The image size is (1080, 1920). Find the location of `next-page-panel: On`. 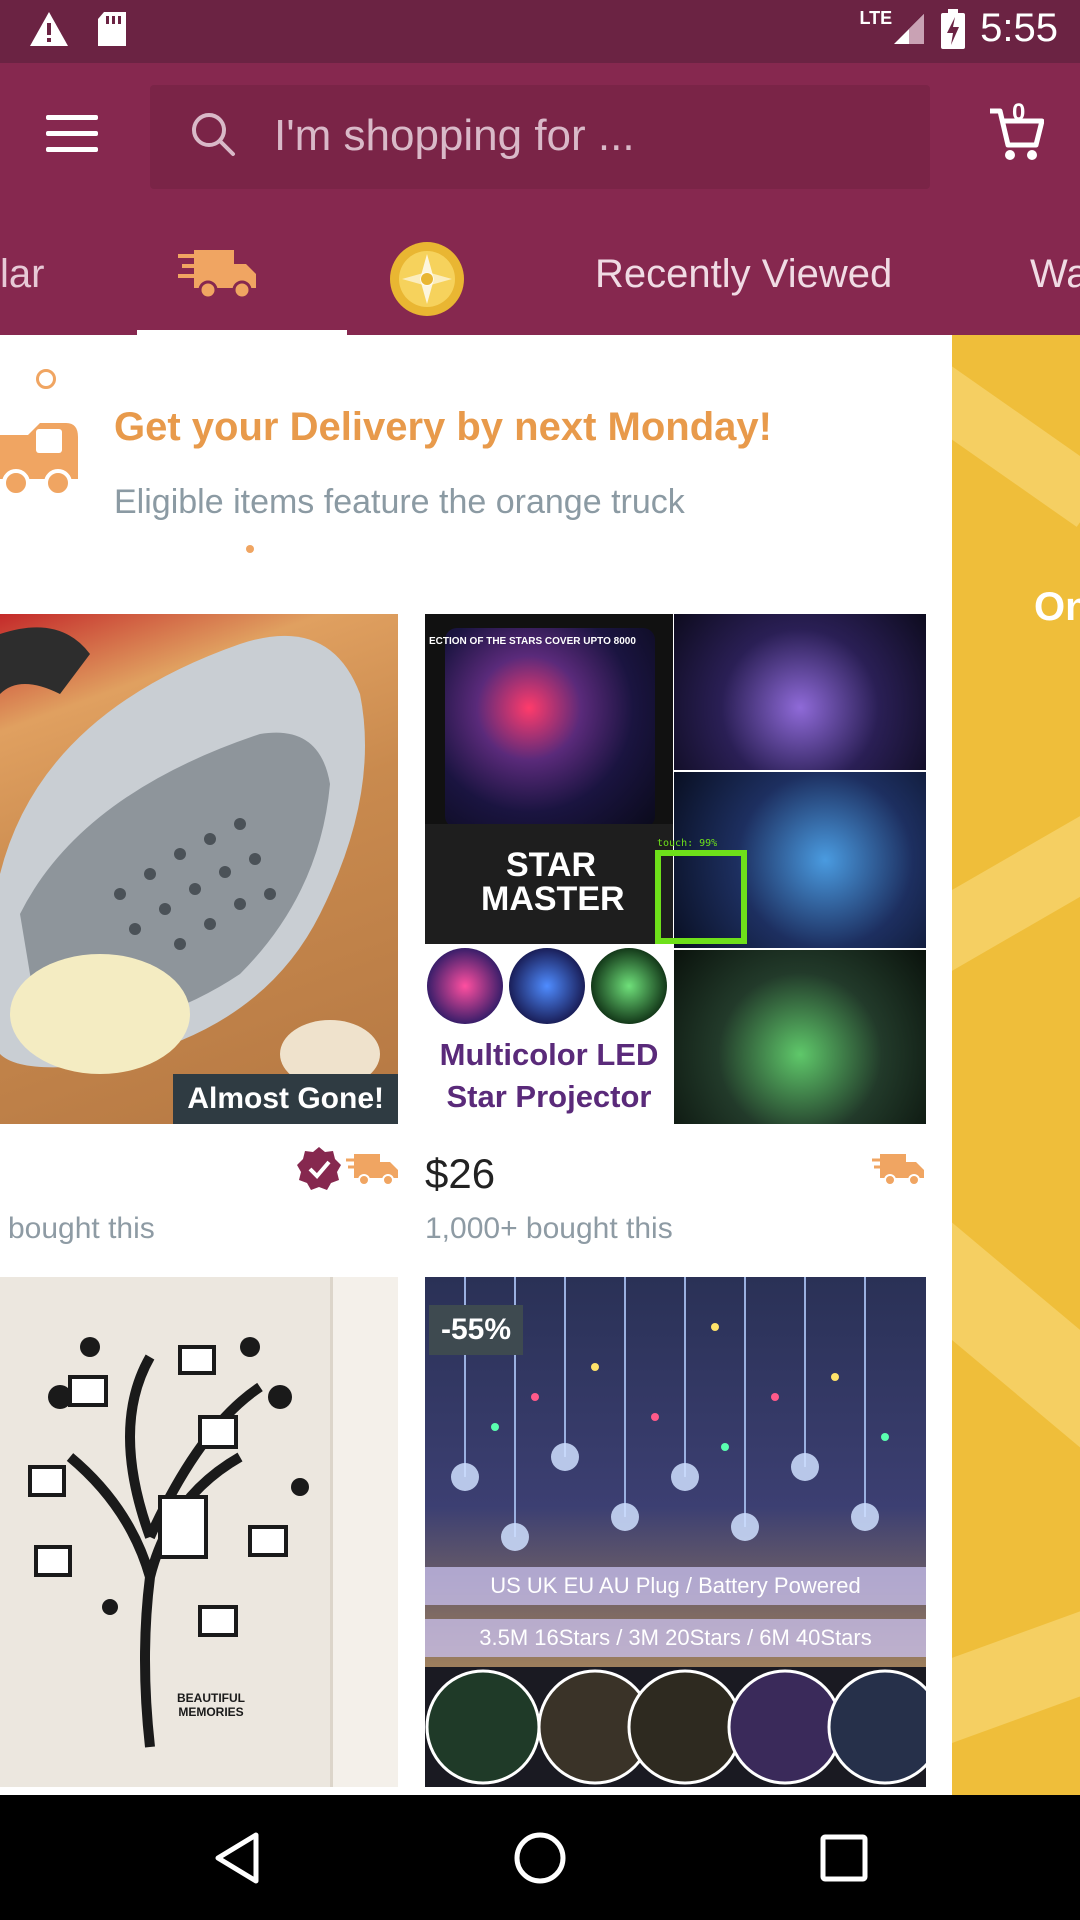

next-page-panel: On is located at coordinates (1016, 1065).